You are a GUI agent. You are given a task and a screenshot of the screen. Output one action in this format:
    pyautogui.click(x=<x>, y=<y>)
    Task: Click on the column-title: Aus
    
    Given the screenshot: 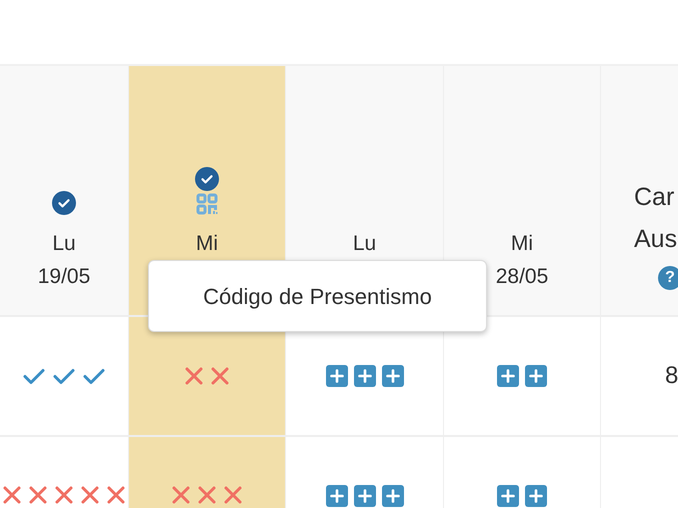 What is the action you would take?
    pyautogui.click(x=656, y=239)
    